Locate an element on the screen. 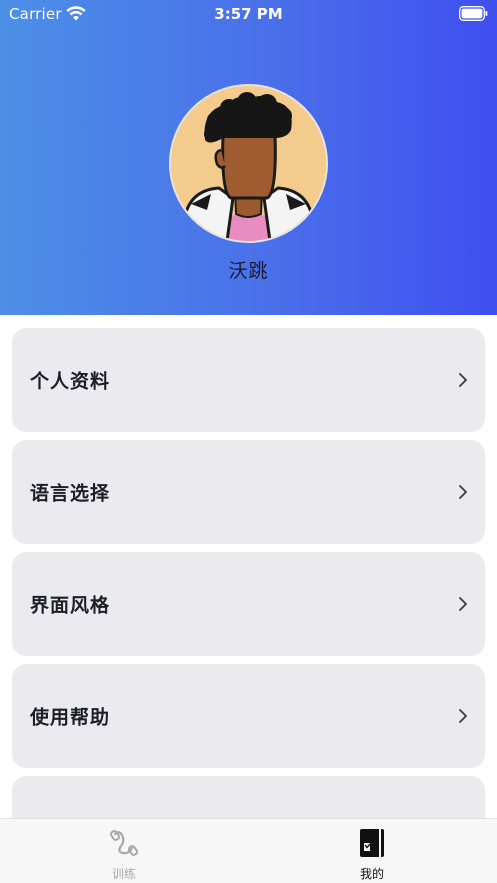  menu-item-profile: 个人资料 is located at coordinates (248, 380).